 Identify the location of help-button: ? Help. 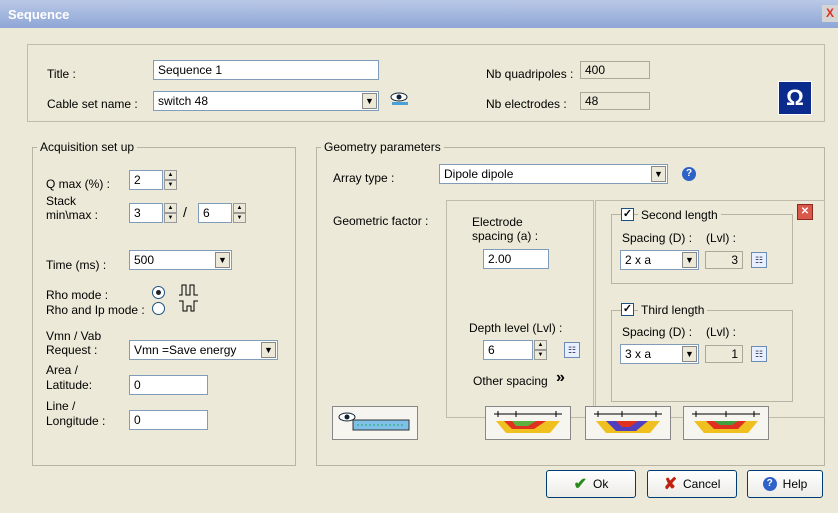
(785, 484).